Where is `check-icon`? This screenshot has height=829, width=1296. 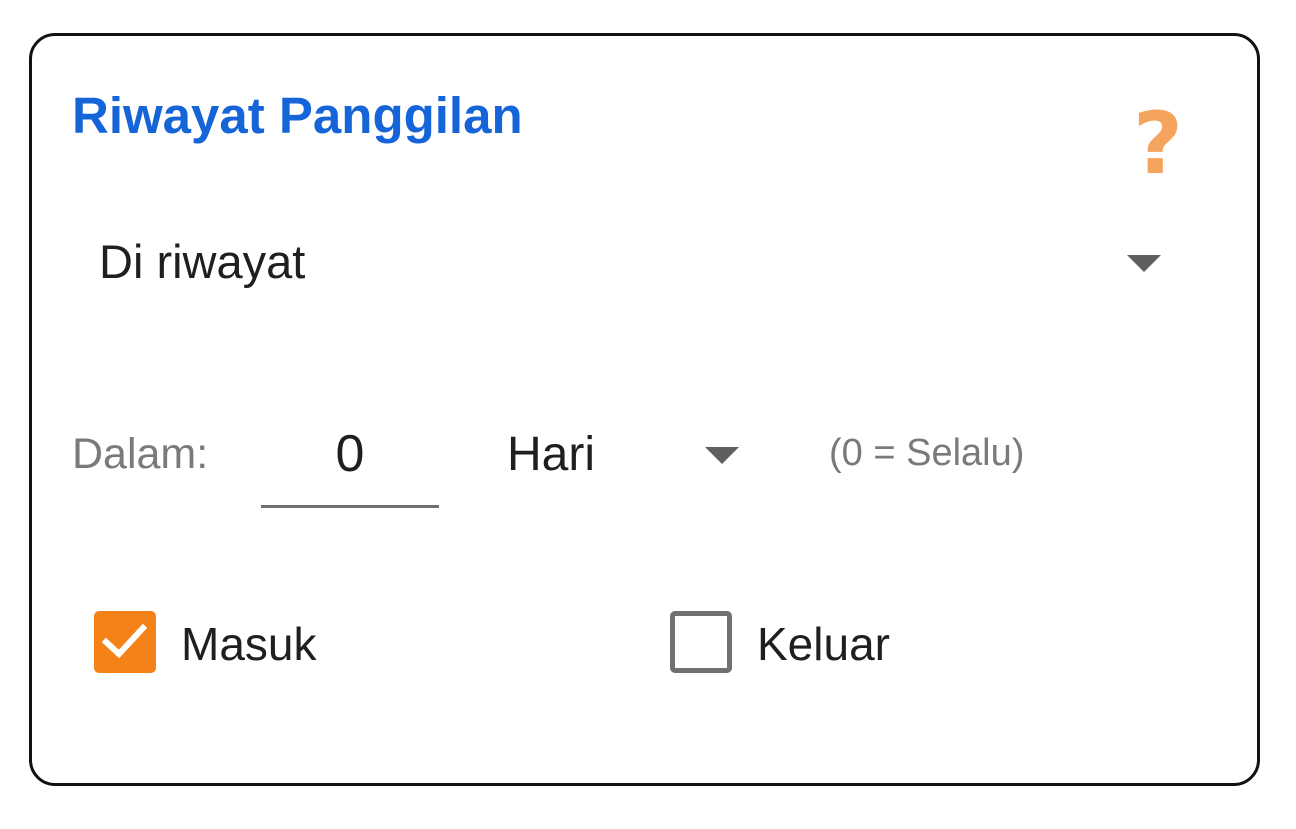
check-icon is located at coordinates (125, 641).